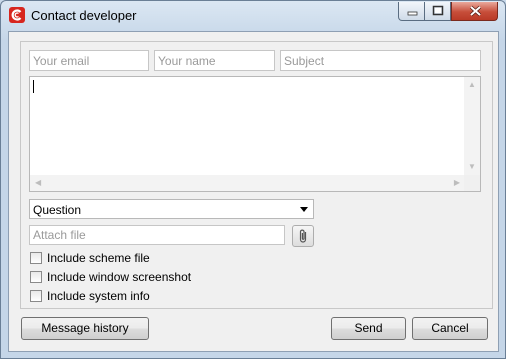 This screenshot has width=506, height=359. What do you see at coordinates (36, 296) in the screenshot?
I see `include-sysinfo-checkbox` at bounding box center [36, 296].